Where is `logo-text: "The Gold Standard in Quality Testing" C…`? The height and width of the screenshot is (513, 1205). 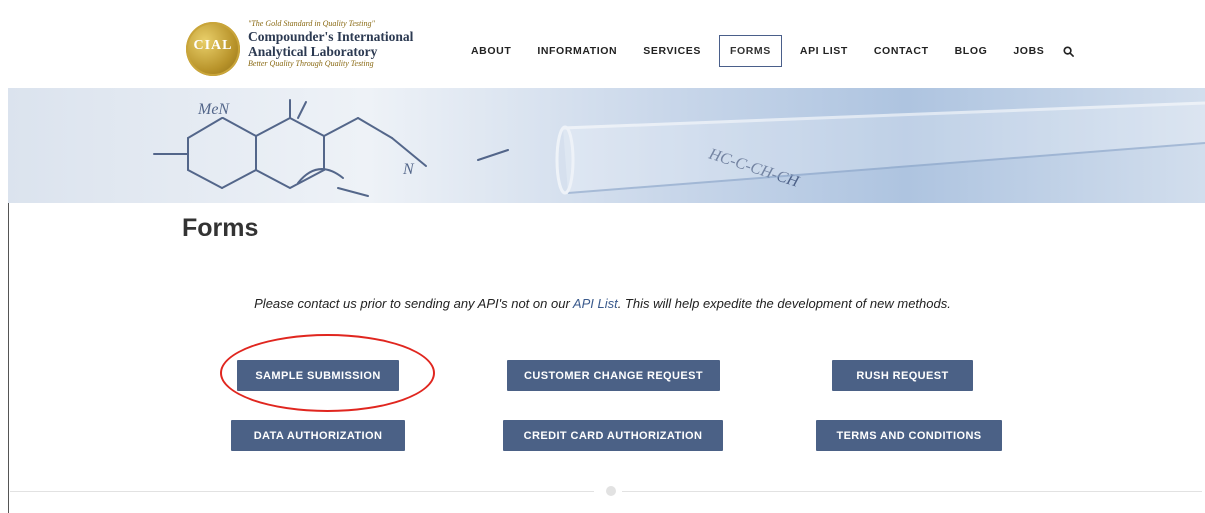
logo-text: "The Gold Standard in Quality Testing" C… is located at coordinates (338, 44).